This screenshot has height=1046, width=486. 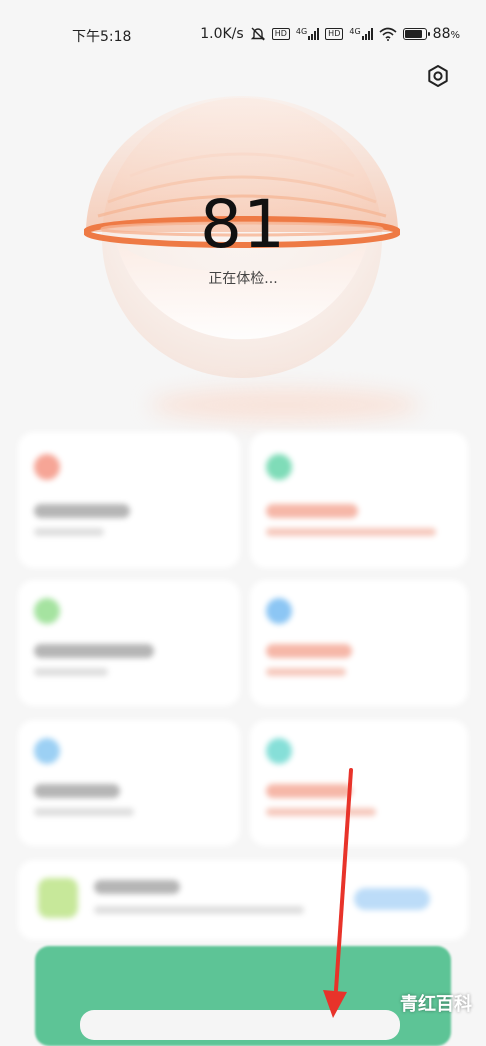 I want to click on status-indicators: 1.0K/s HD 4G HD 4G 88%, so click(x=330, y=34).